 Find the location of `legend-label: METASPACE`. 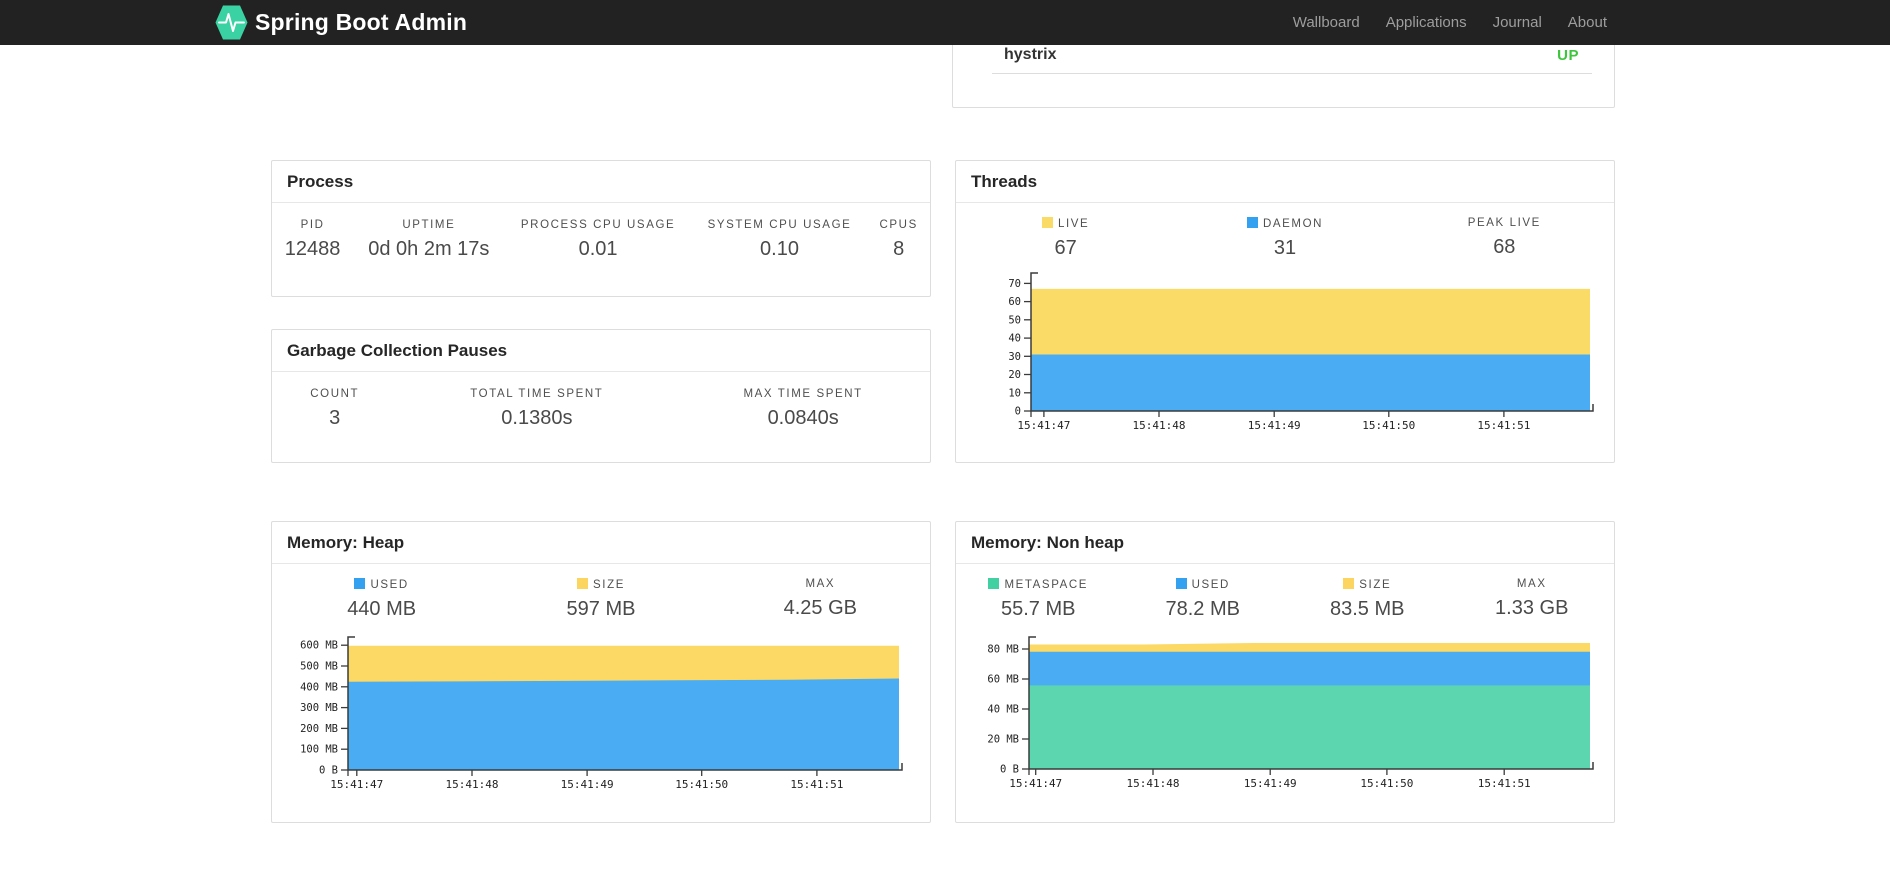

legend-label: METASPACE is located at coordinates (1038, 584).